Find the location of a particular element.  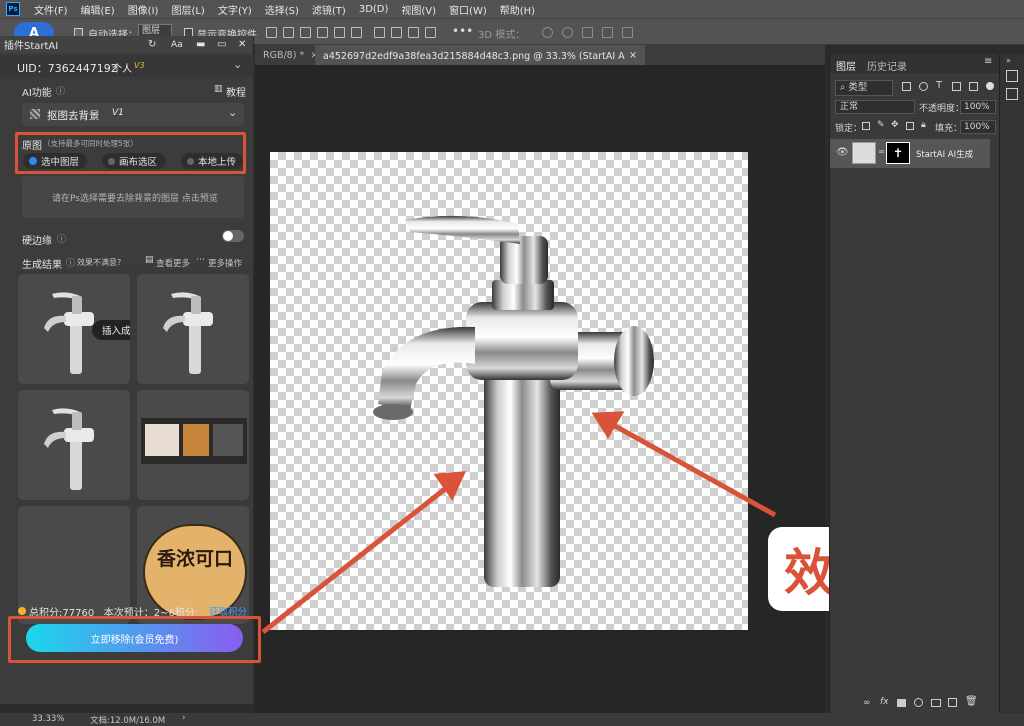

fx-icon: fx is located at coordinates (884, 702).